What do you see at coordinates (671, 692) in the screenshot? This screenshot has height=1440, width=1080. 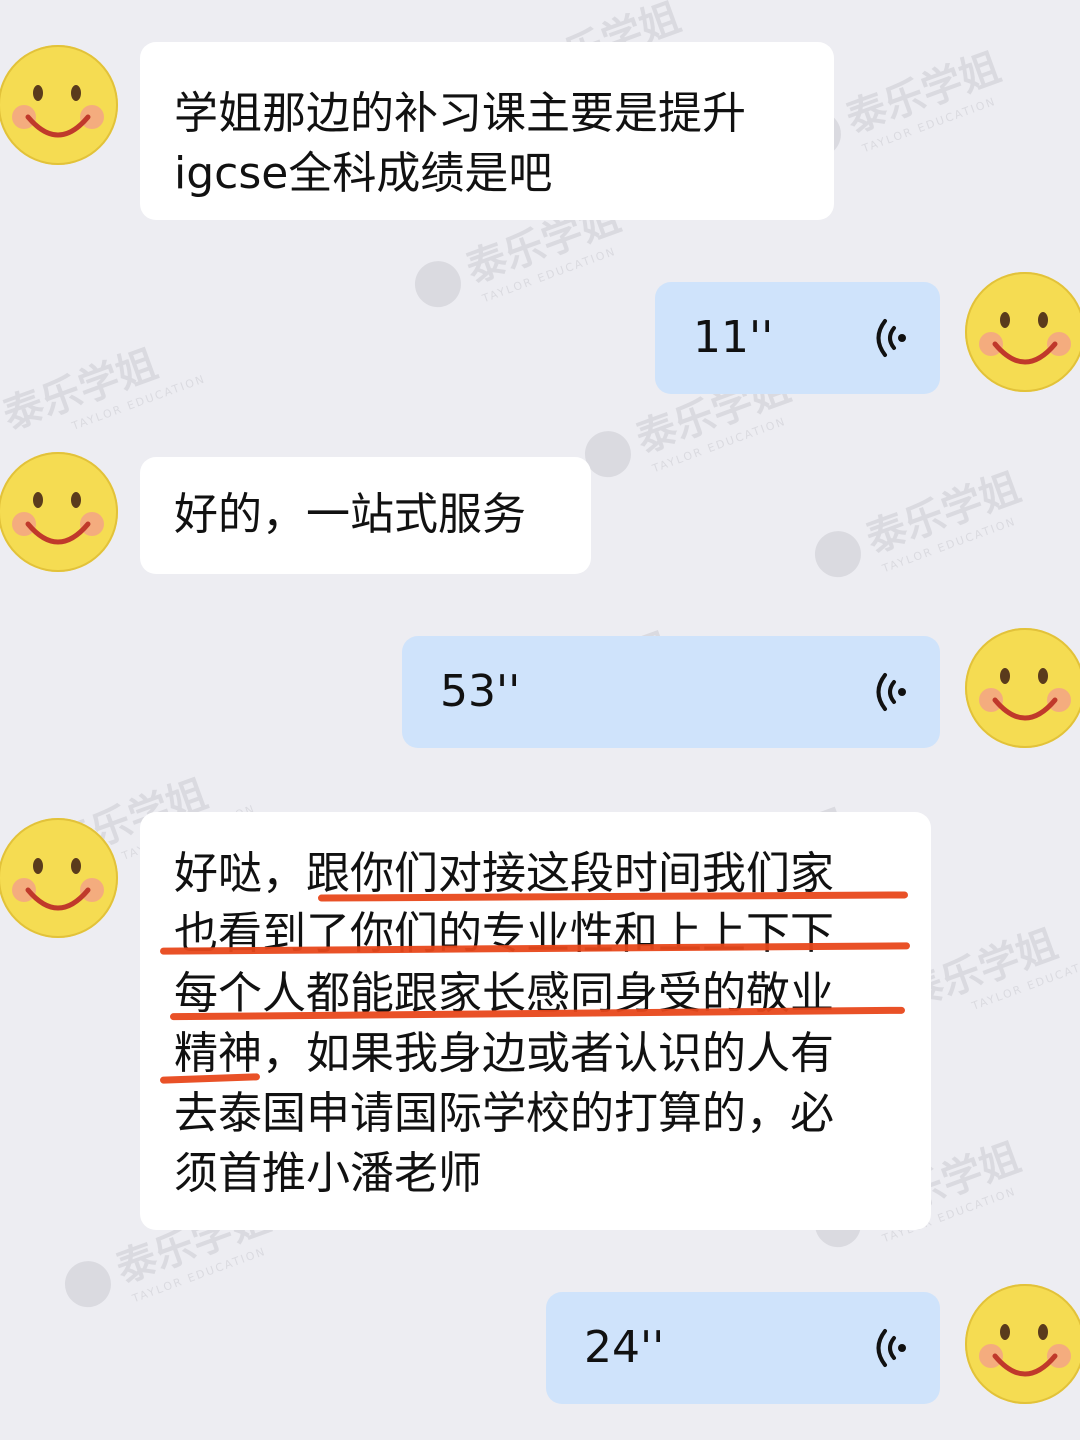 I see `voice-message-bubble: 53''` at bounding box center [671, 692].